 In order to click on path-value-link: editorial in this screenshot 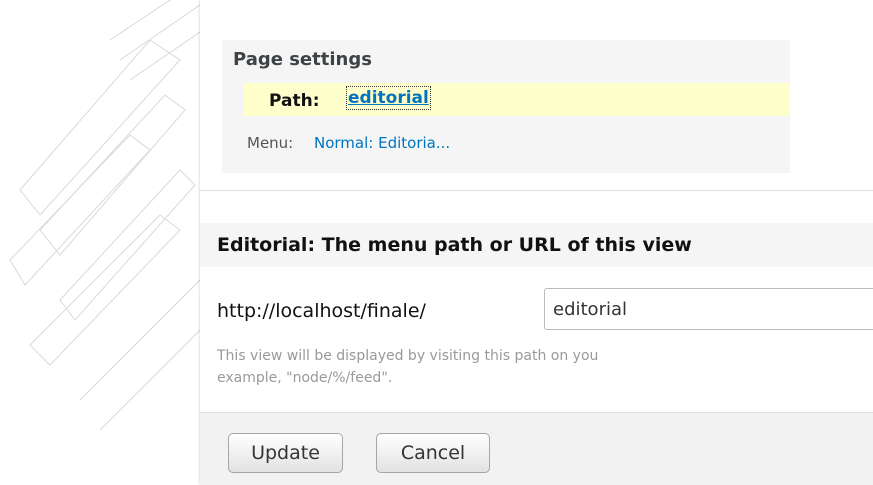, I will do `click(388, 98)`.